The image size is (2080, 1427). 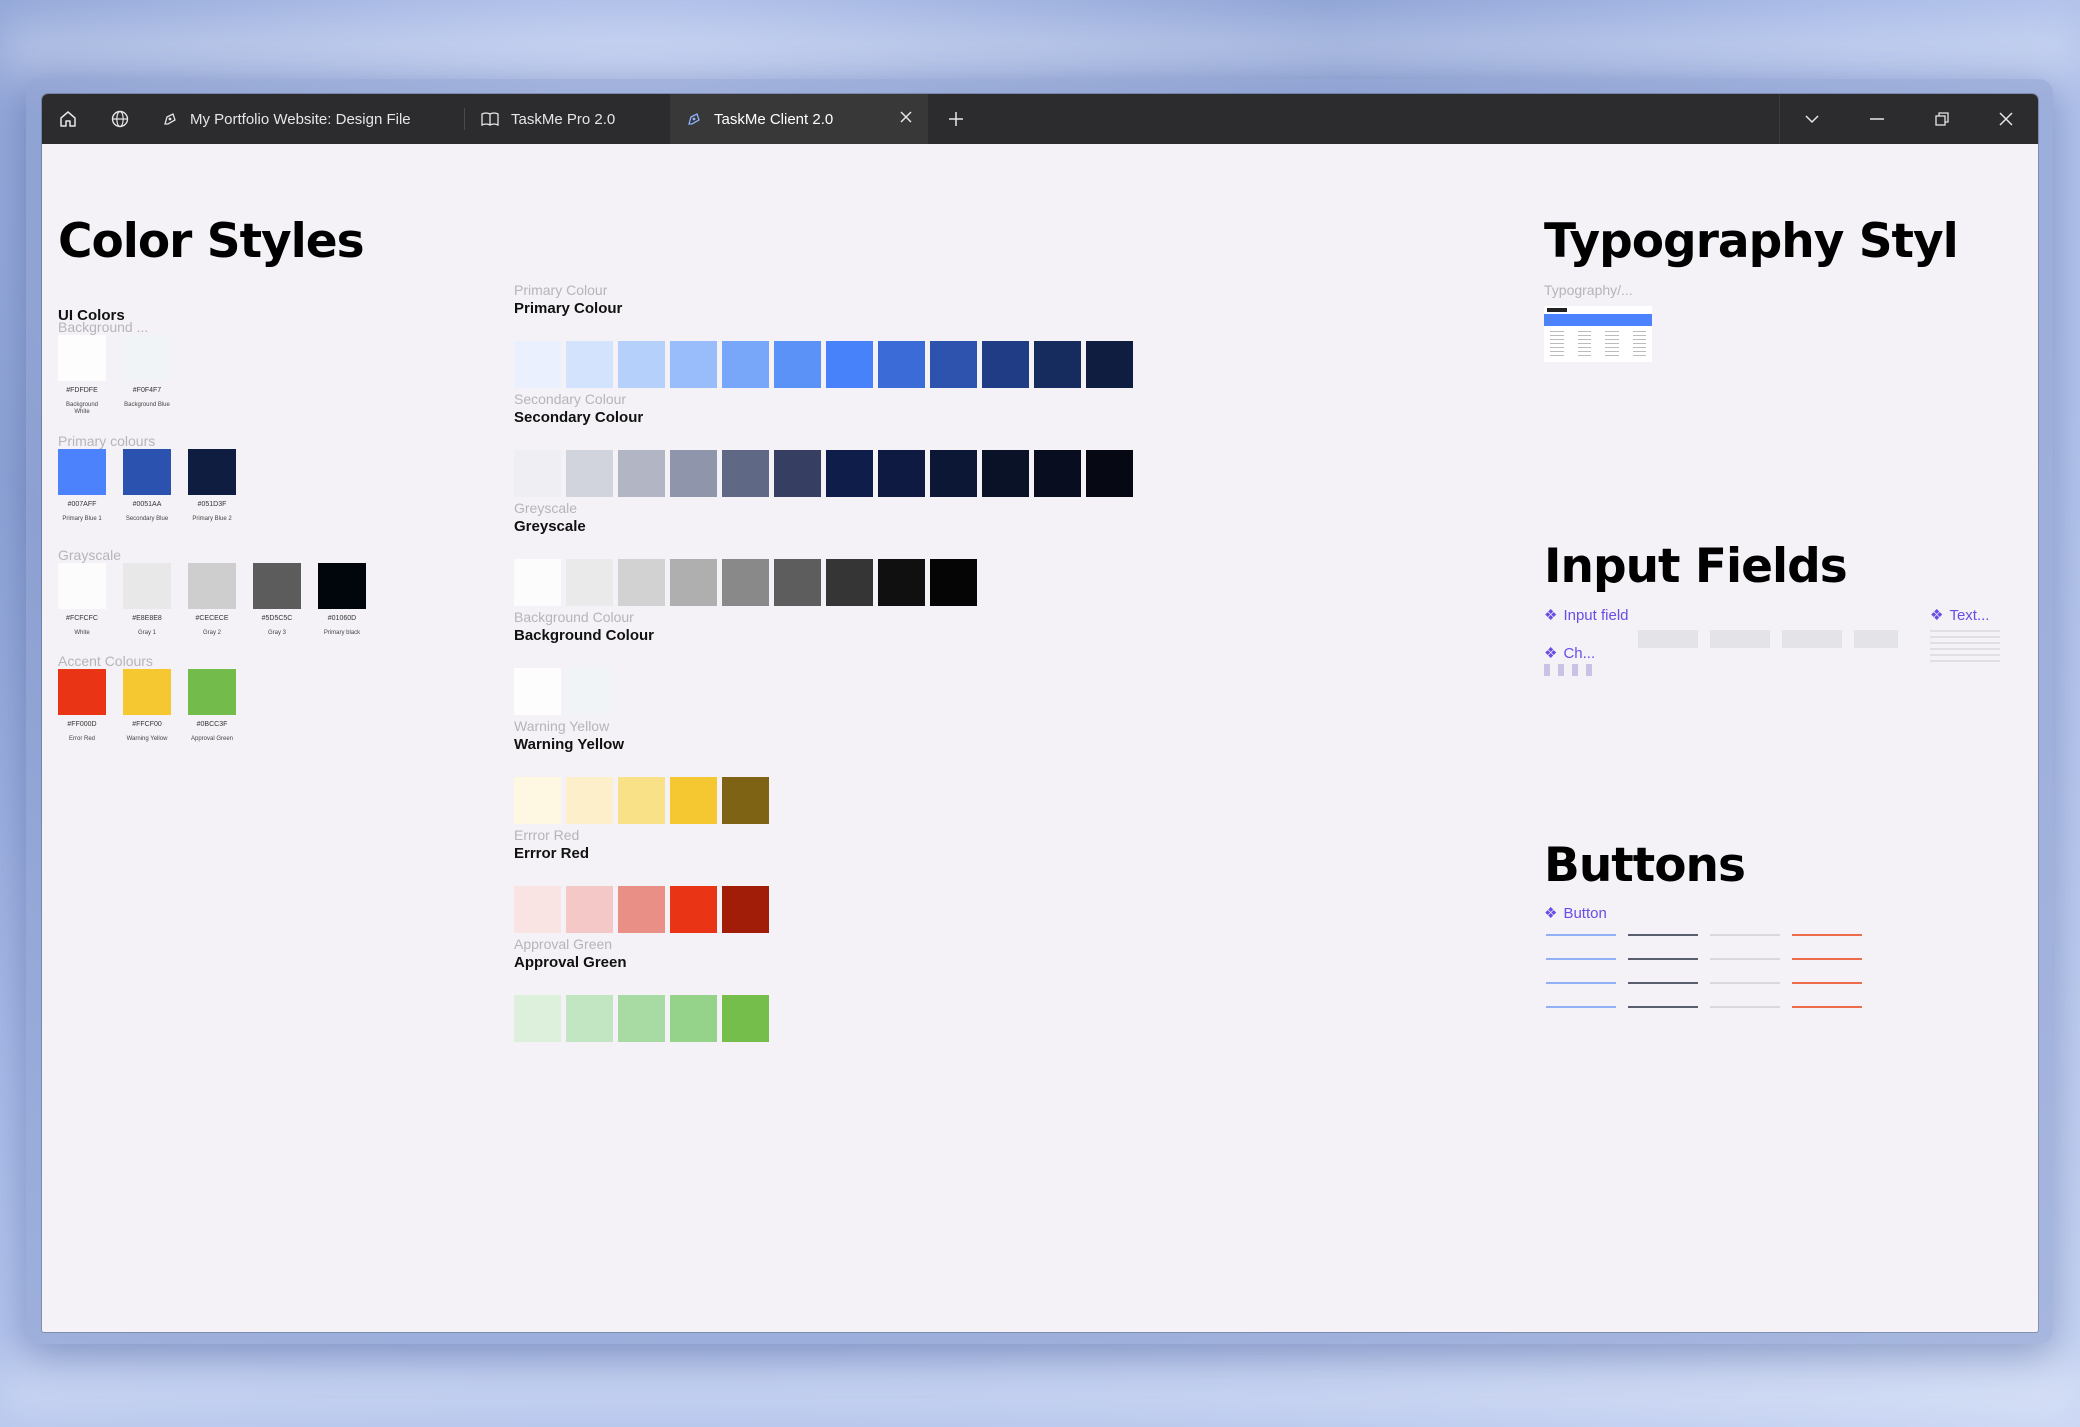 I want to click on checkbox-variants, so click(x=1572, y=670).